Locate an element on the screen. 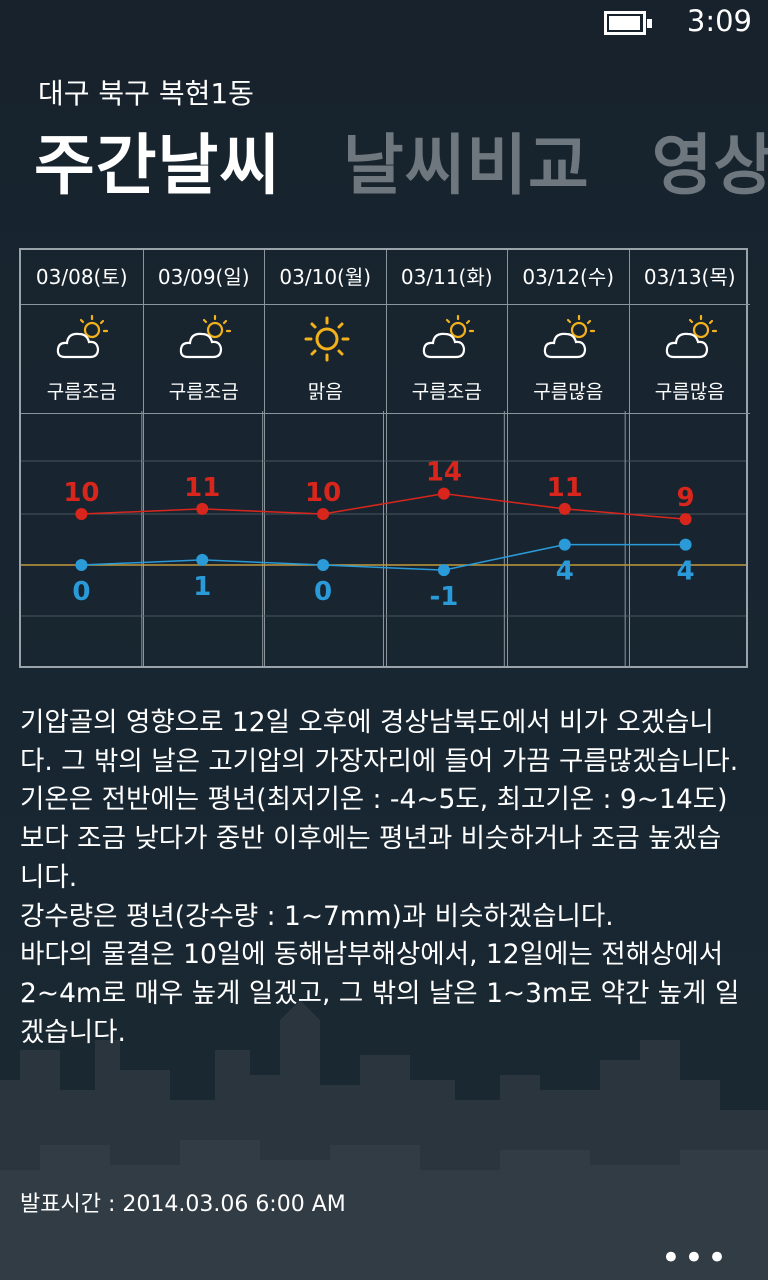  low-temp-label: 1 is located at coordinates (202, 587).